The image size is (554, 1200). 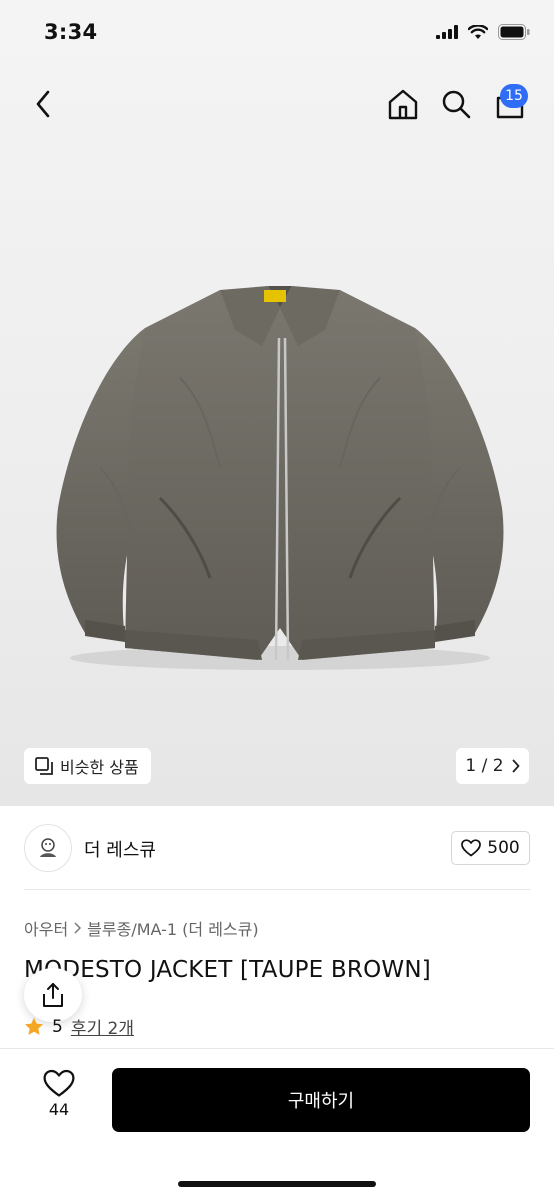 I want to click on share-icon, so click(x=53, y=995).